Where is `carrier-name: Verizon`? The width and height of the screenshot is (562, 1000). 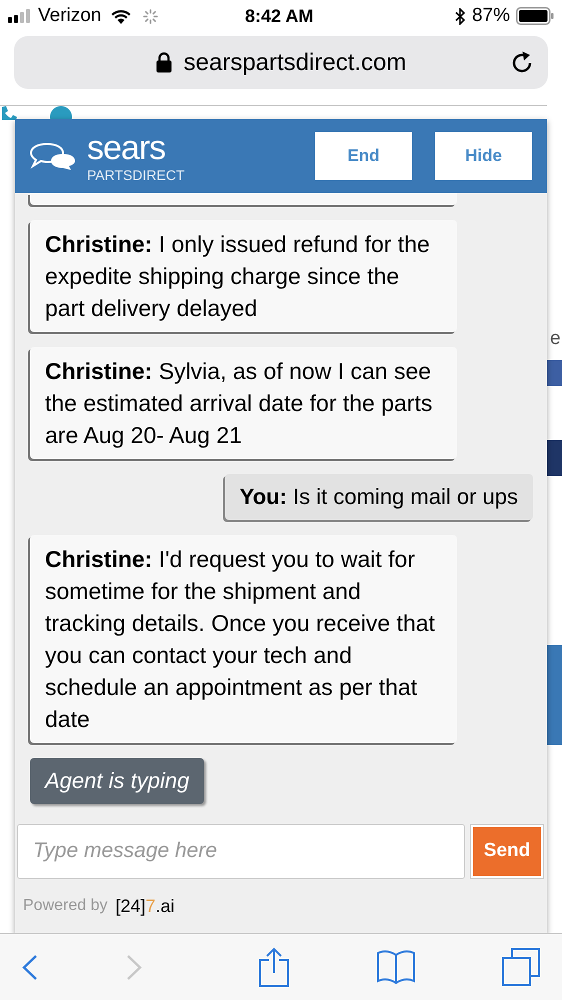
carrier-name: Verizon is located at coordinates (70, 16).